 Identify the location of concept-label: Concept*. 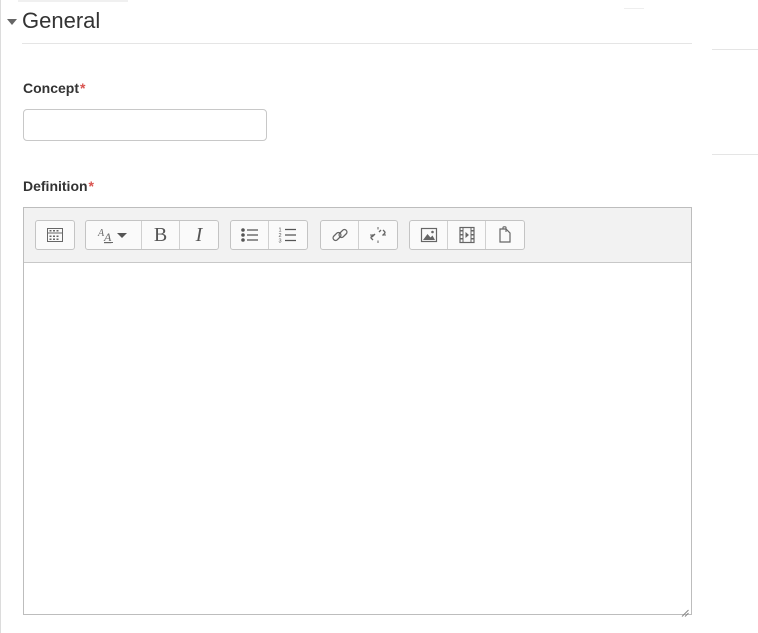
(54, 88).